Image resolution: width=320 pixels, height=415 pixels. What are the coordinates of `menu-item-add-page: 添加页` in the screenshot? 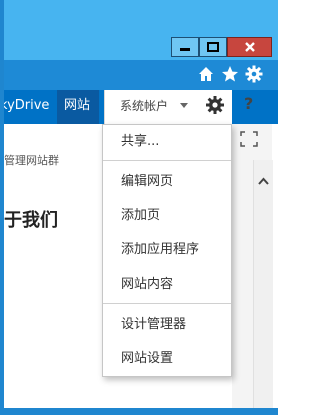 It's located at (140, 216).